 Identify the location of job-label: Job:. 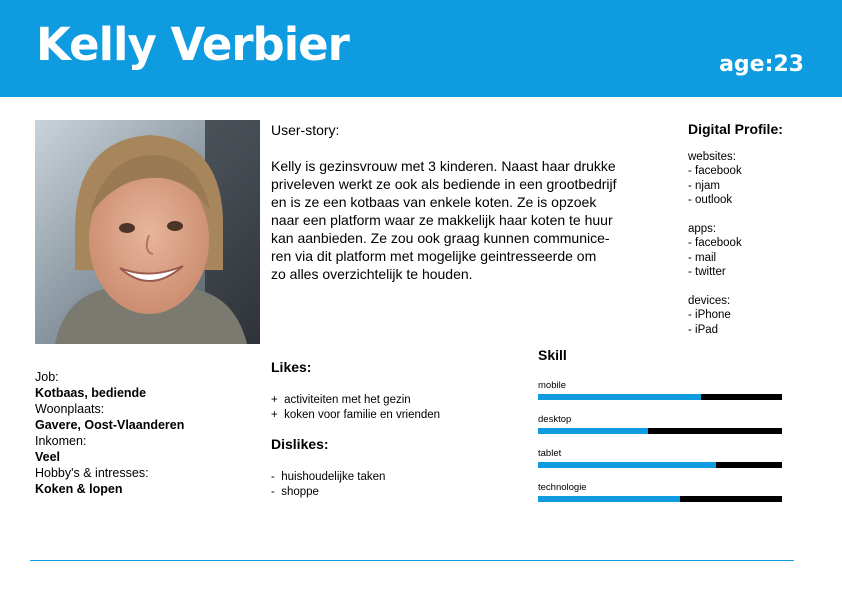
(47, 377).